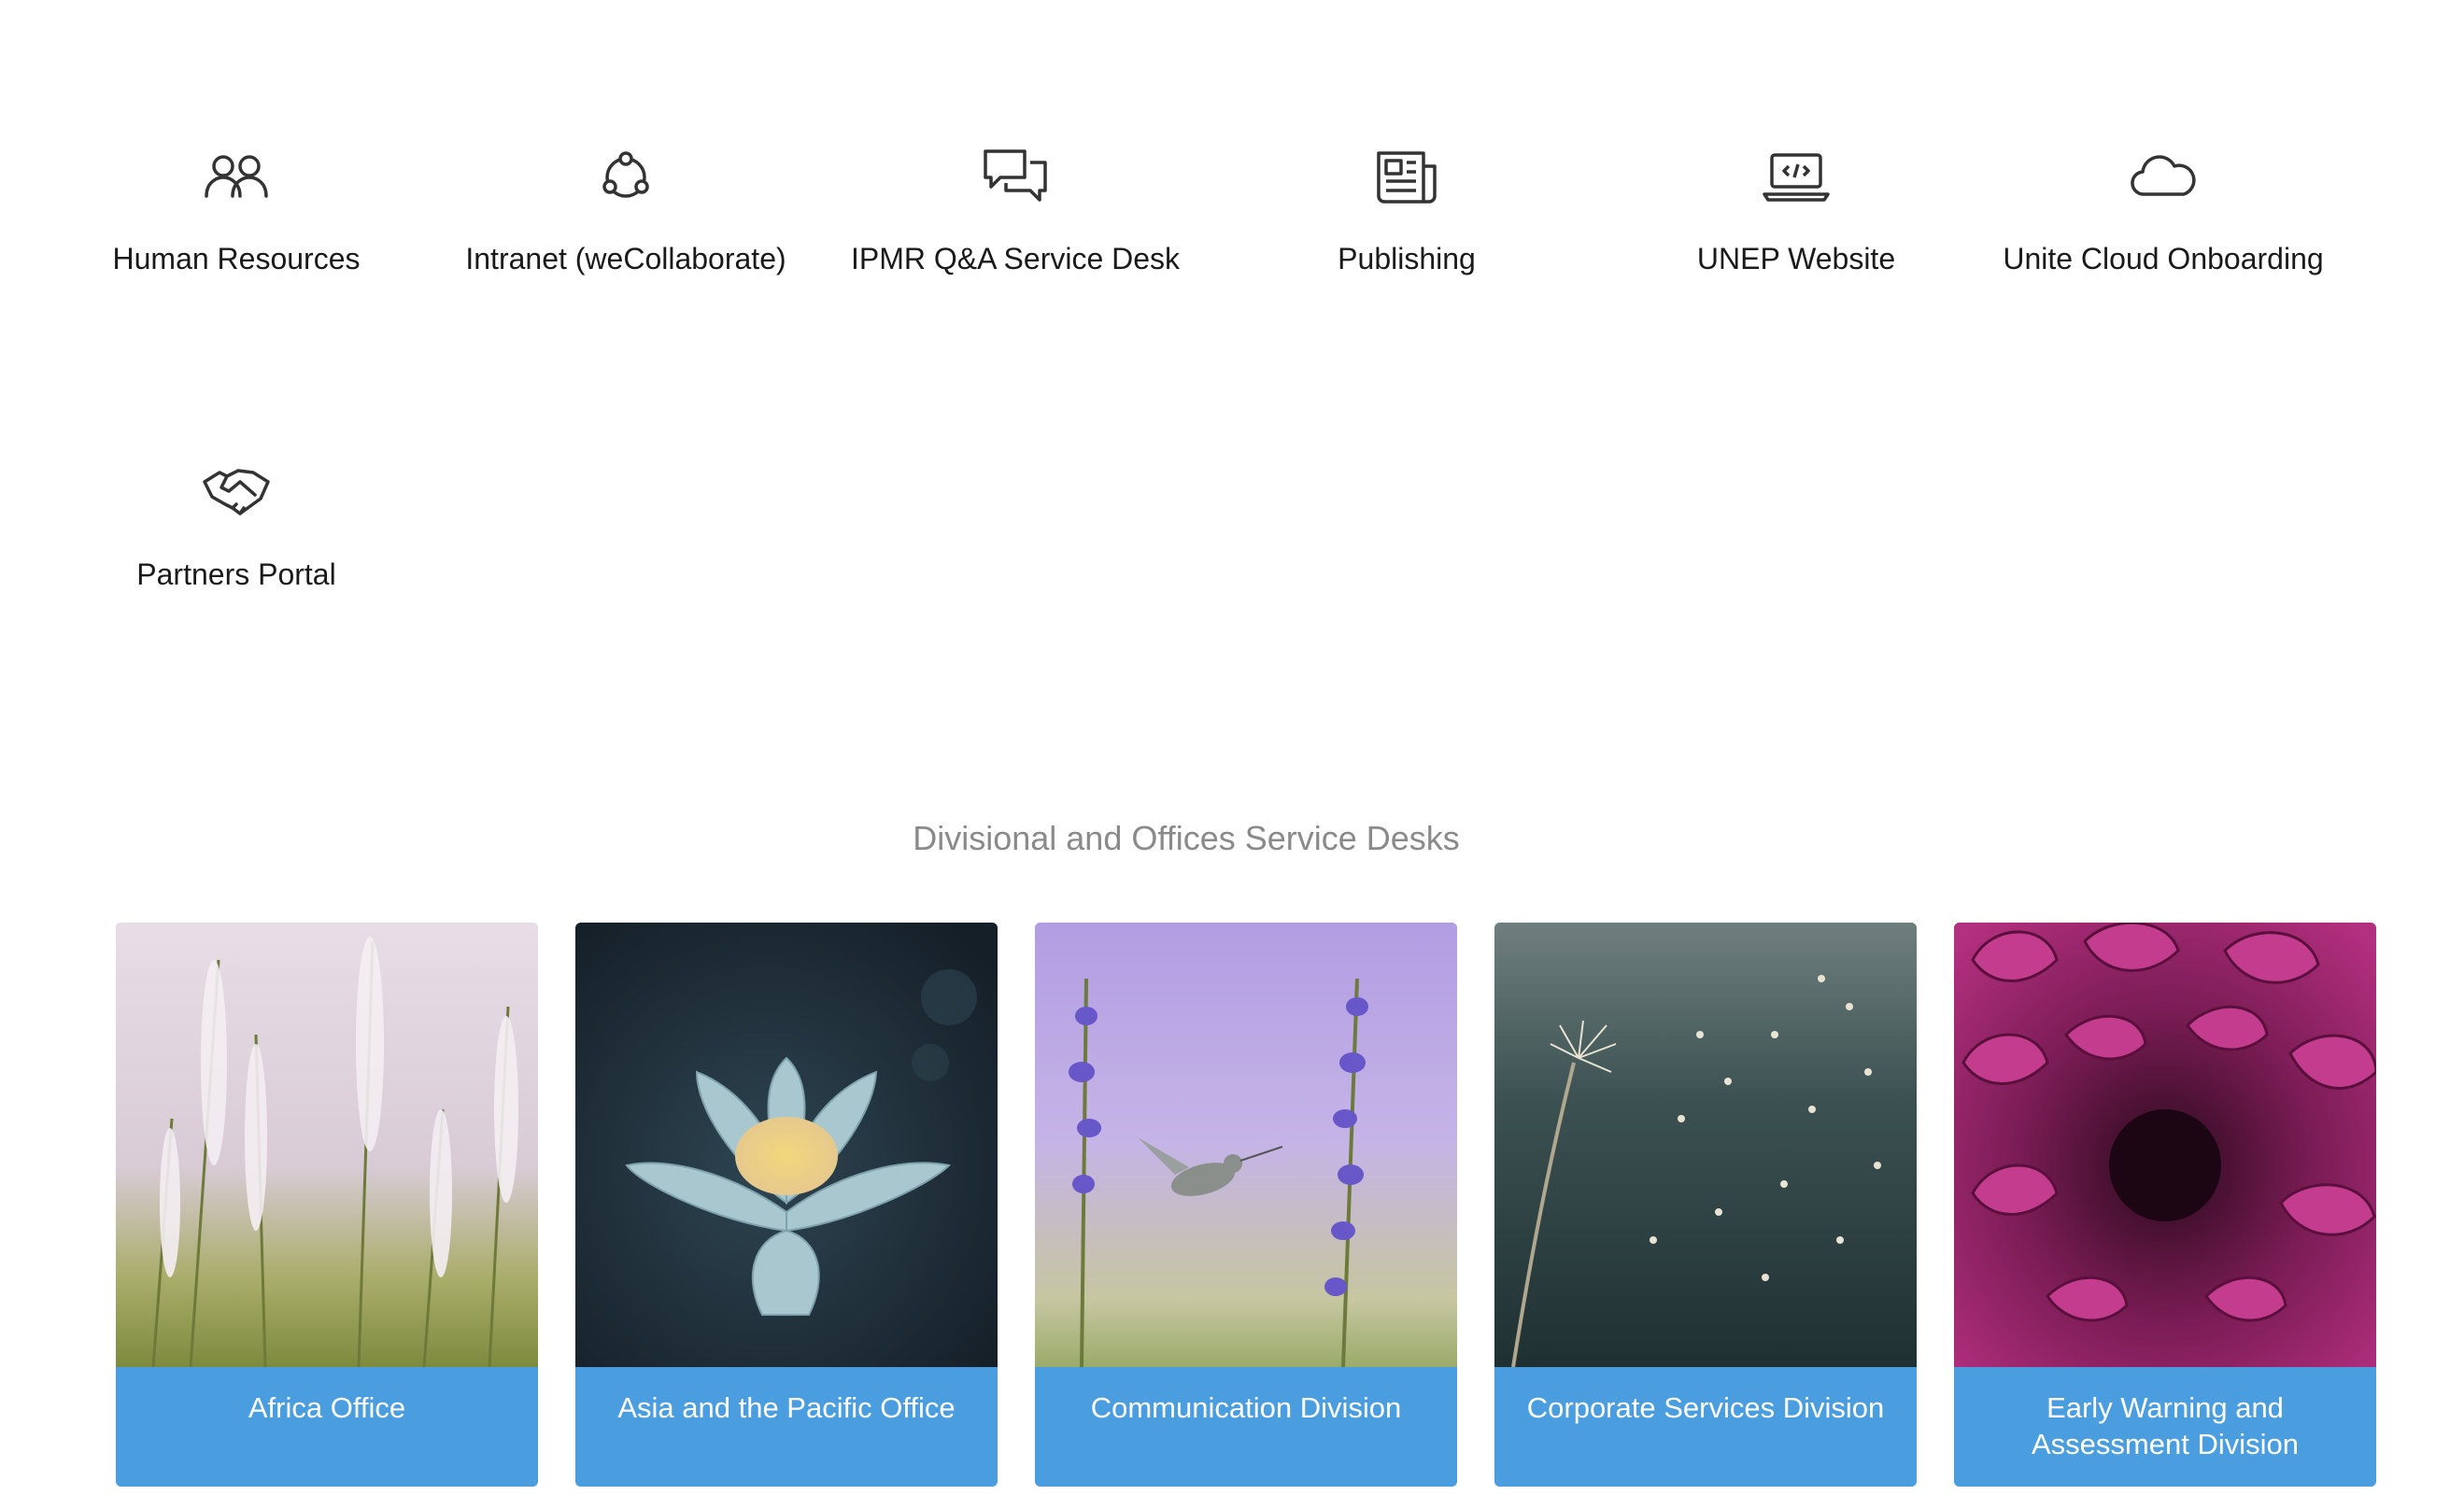  I want to click on service-human-resources: Human Resources, so click(236, 210).